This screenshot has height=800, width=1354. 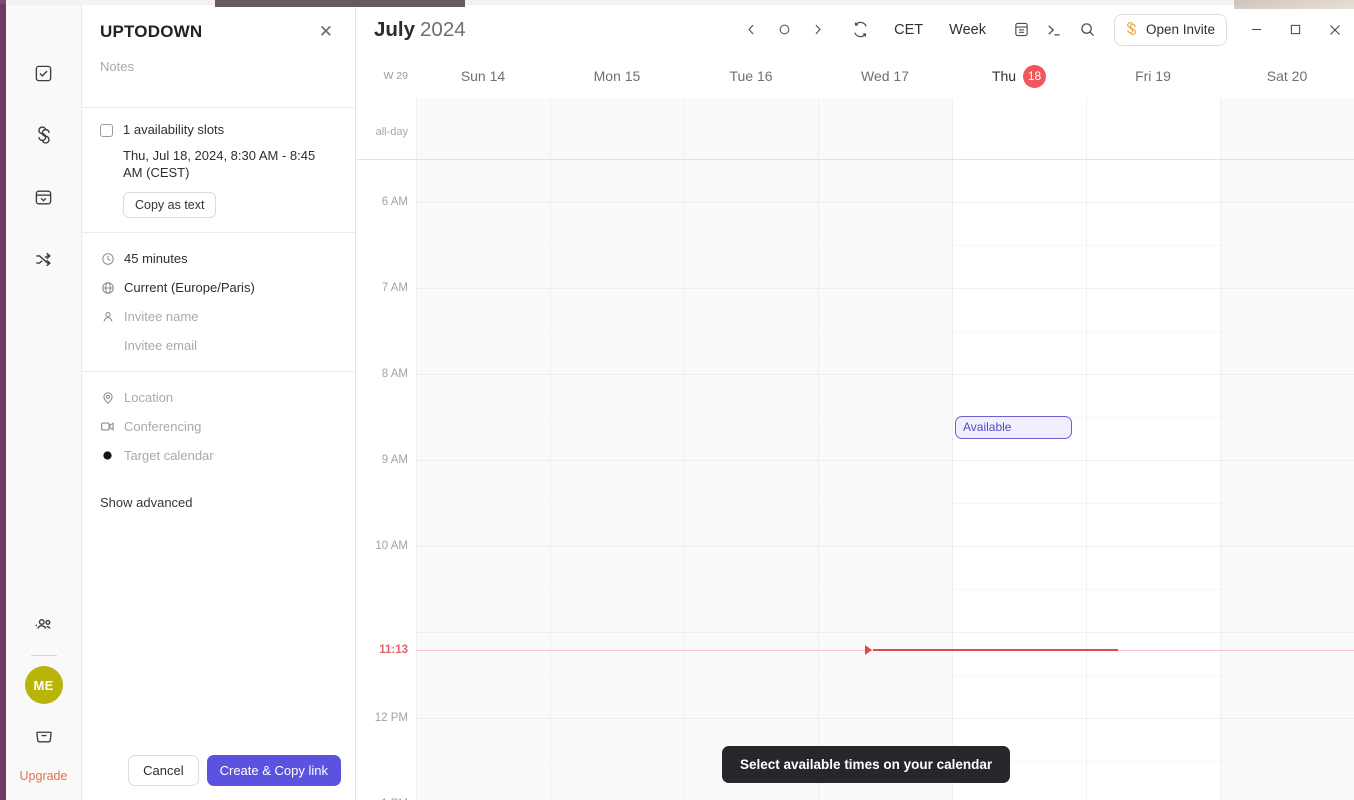 I want to click on day-label: Sun 14, so click(x=483, y=76).